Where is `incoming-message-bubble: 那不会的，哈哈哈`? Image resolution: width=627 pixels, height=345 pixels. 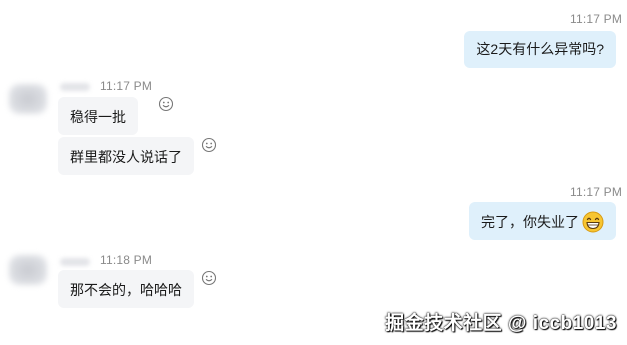
incoming-message-bubble: 那不会的，哈哈哈 is located at coordinates (126, 289).